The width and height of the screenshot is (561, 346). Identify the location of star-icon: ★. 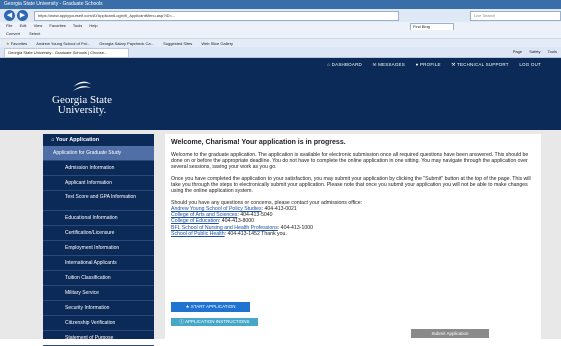
(187, 306).